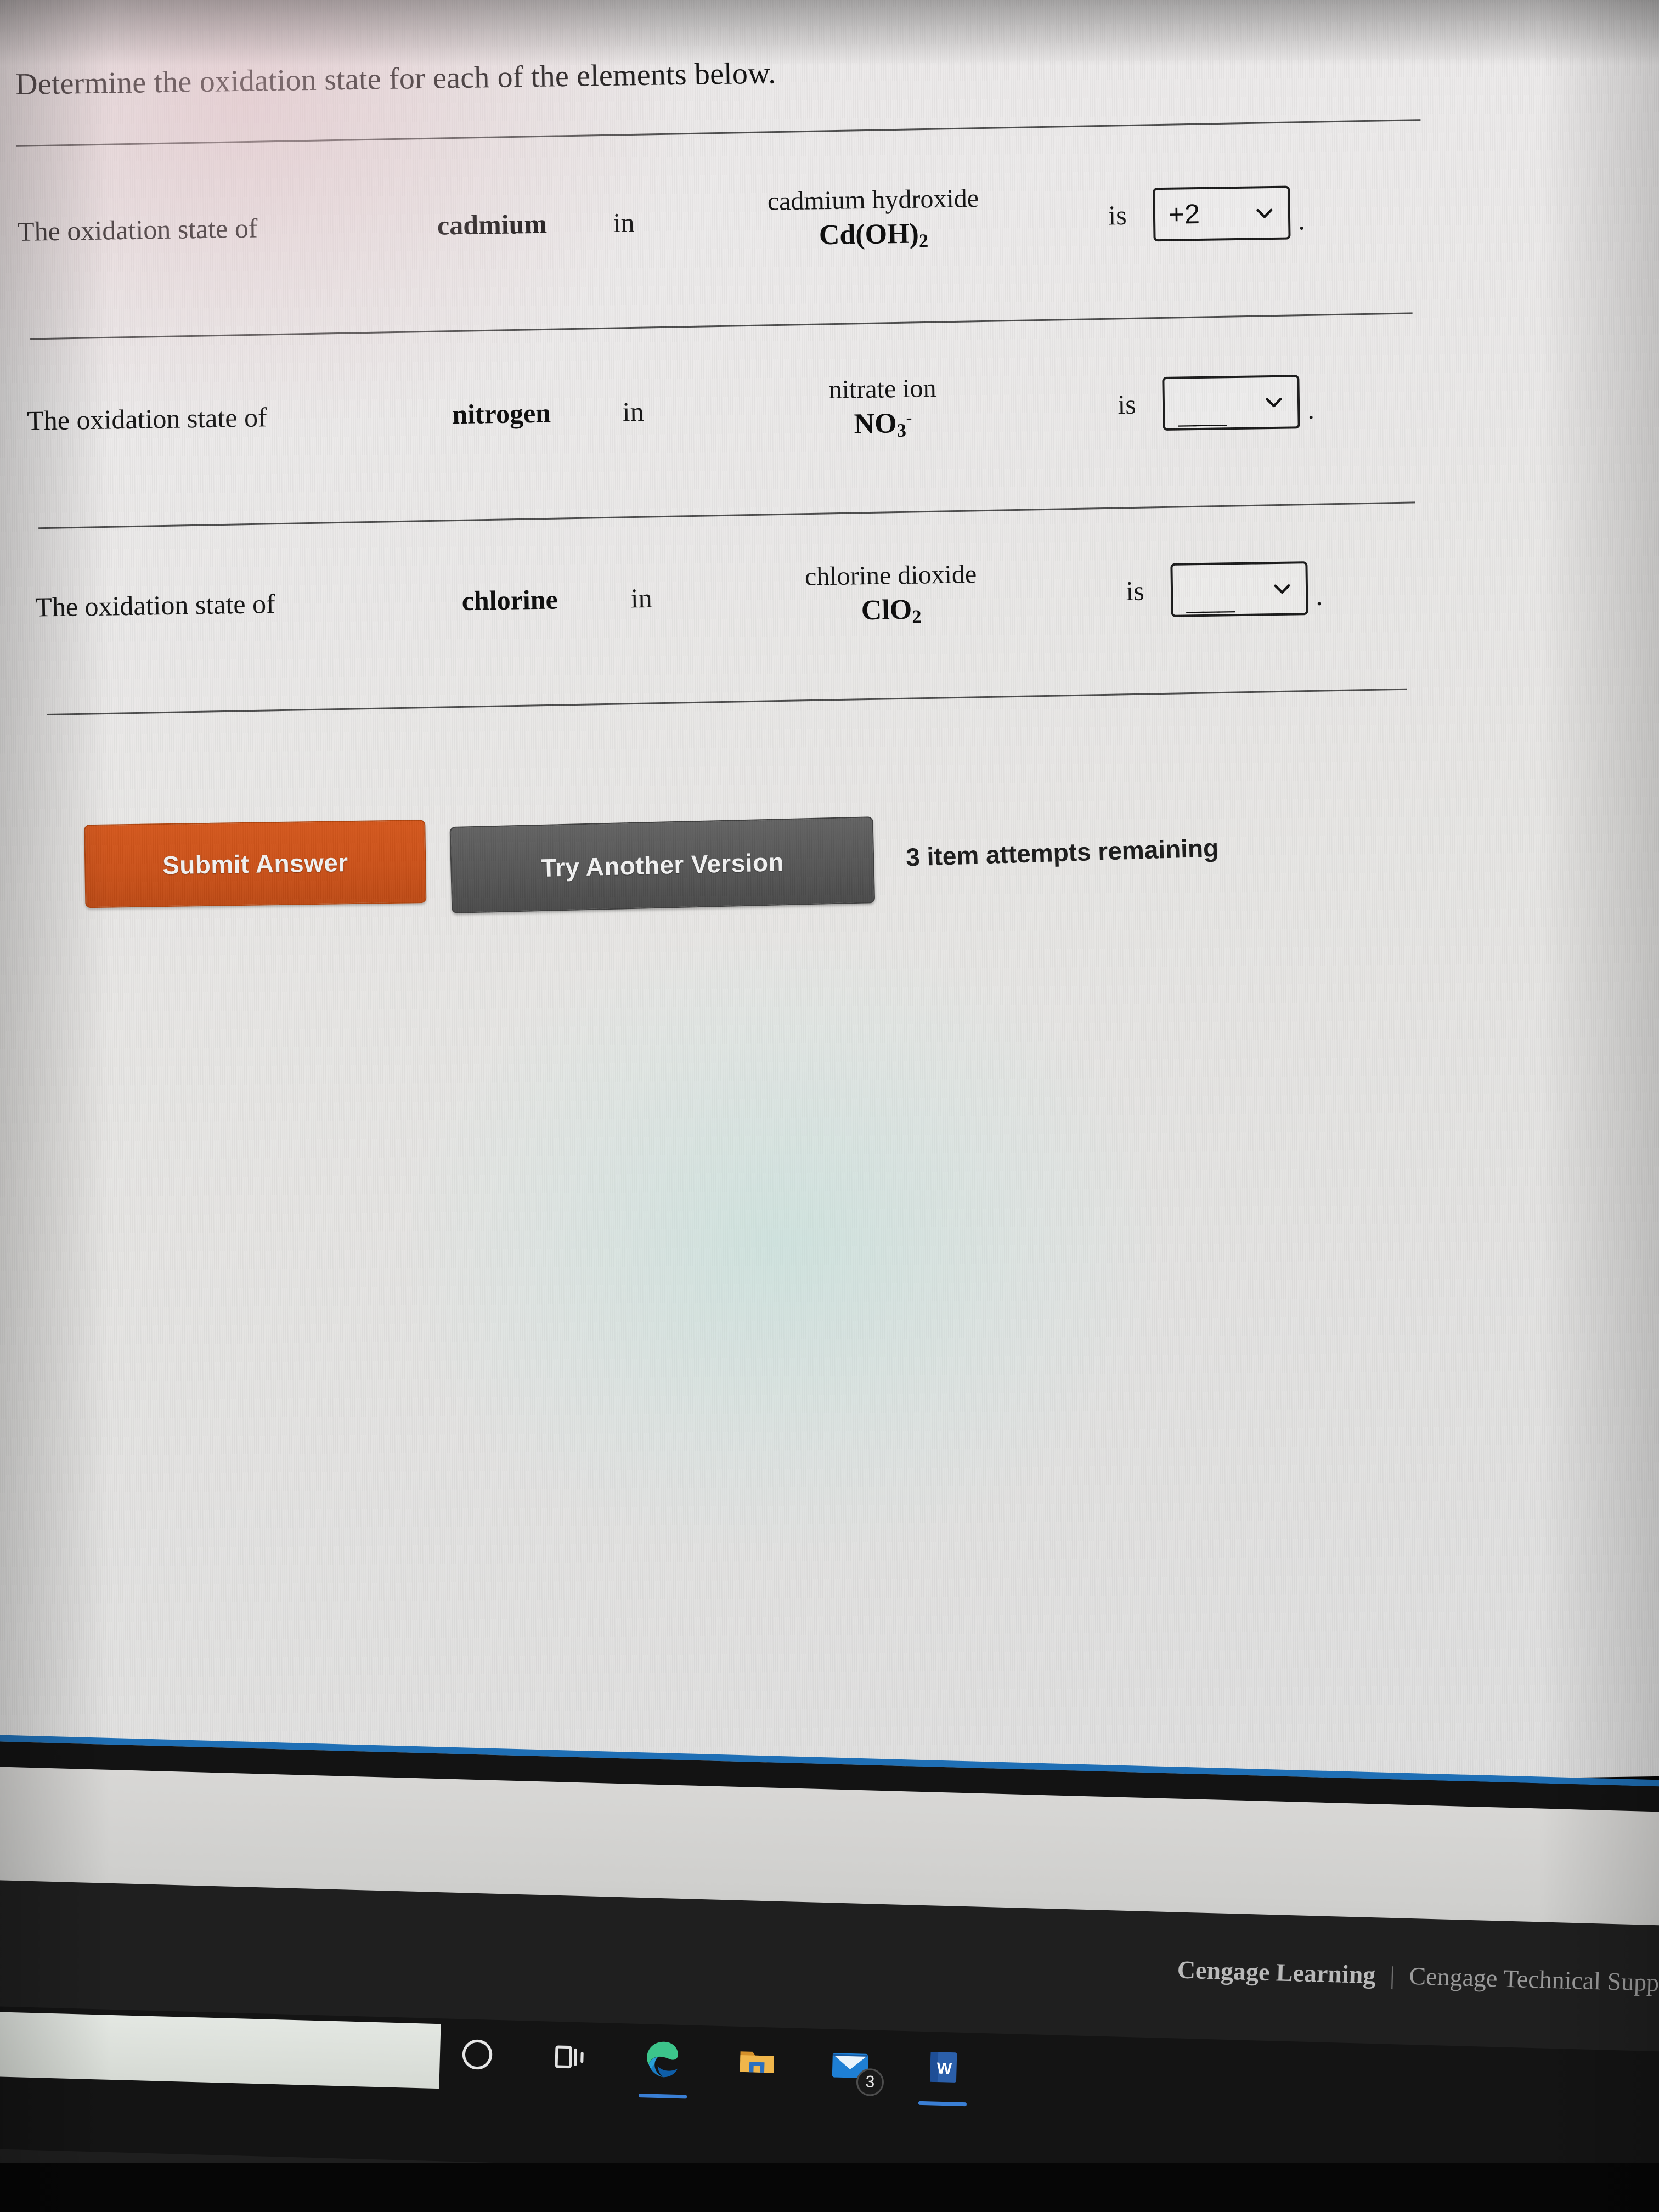  What do you see at coordinates (492, 225) in the screenshot?
I see `element-name: cadmium` at bounding box center [492, 225].